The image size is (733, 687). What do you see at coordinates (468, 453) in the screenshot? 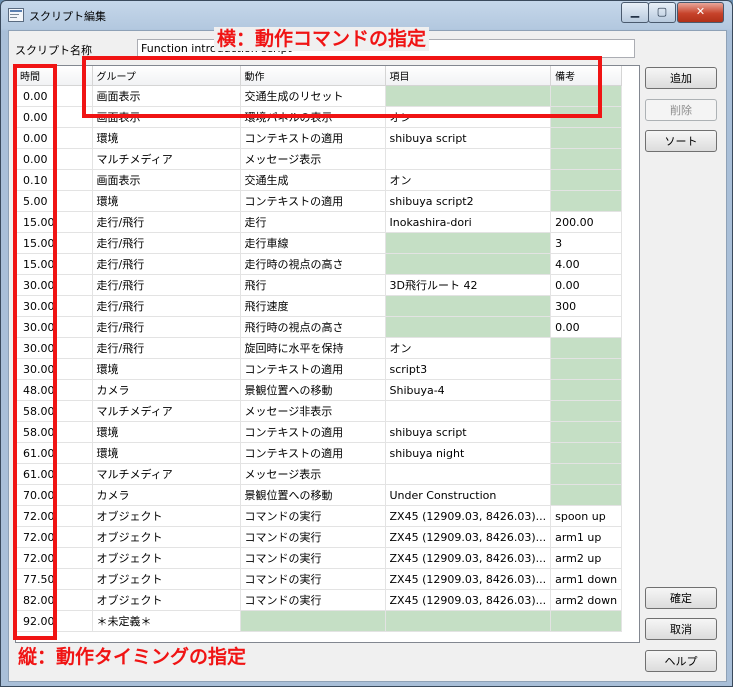
I see `cell-item: shibuya night` at bounding box center [468, 453].